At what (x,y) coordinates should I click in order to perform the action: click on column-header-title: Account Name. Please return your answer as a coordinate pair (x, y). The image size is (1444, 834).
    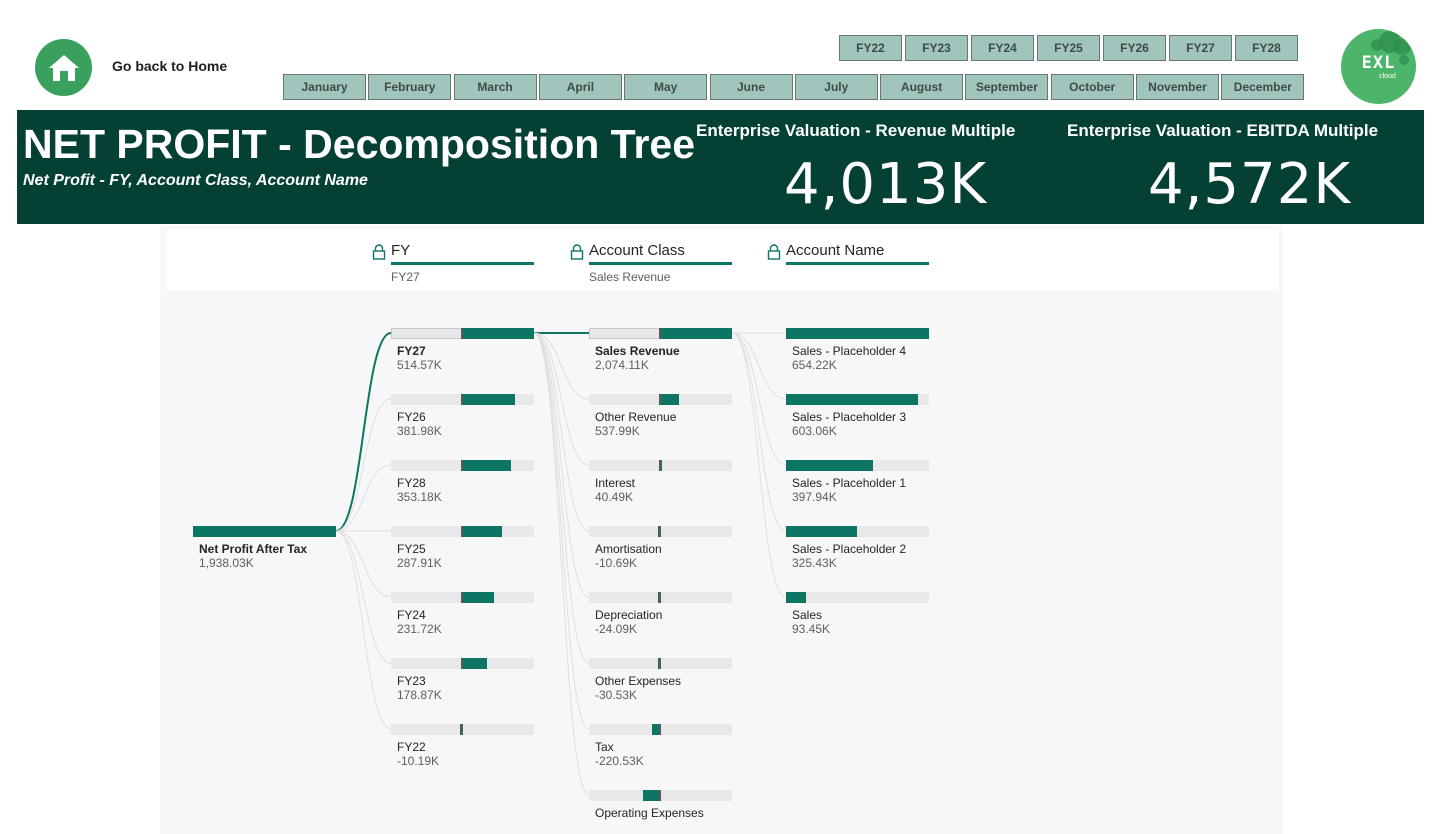
    Looking at the image, I should click on (835, 250).